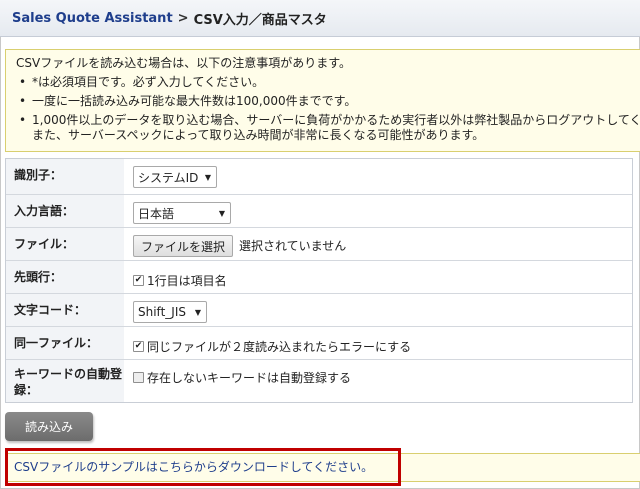  Describe the element at coordinates (187, 281) in the screenshot. I see `first-row-checkbox-label: 1行目は項目名` at that location.